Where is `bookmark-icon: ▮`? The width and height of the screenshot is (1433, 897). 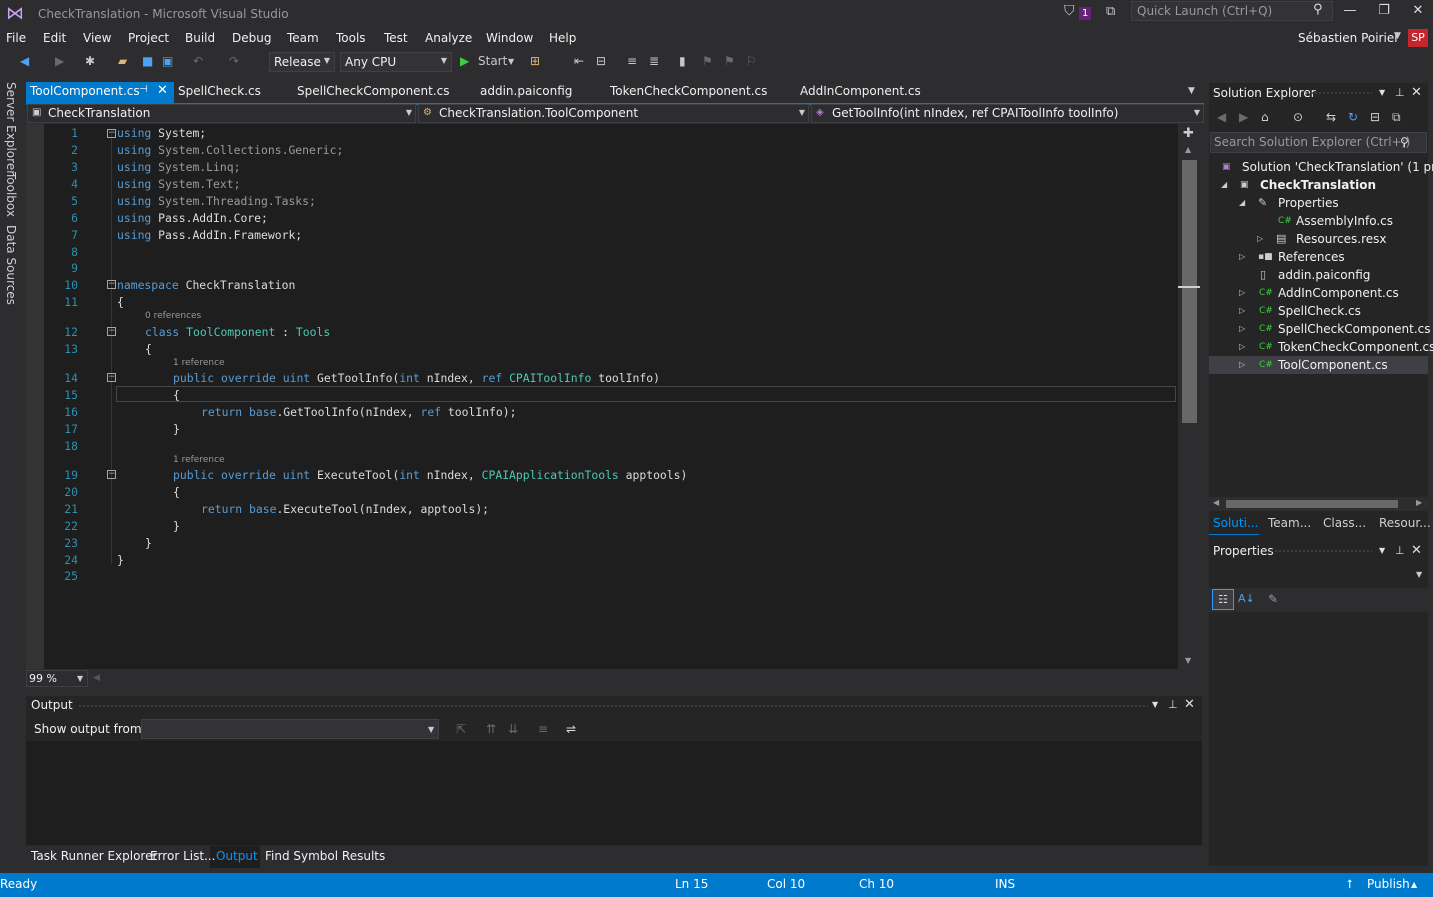
bookmark-icon: ▮ is located at coordinates (682, 61).